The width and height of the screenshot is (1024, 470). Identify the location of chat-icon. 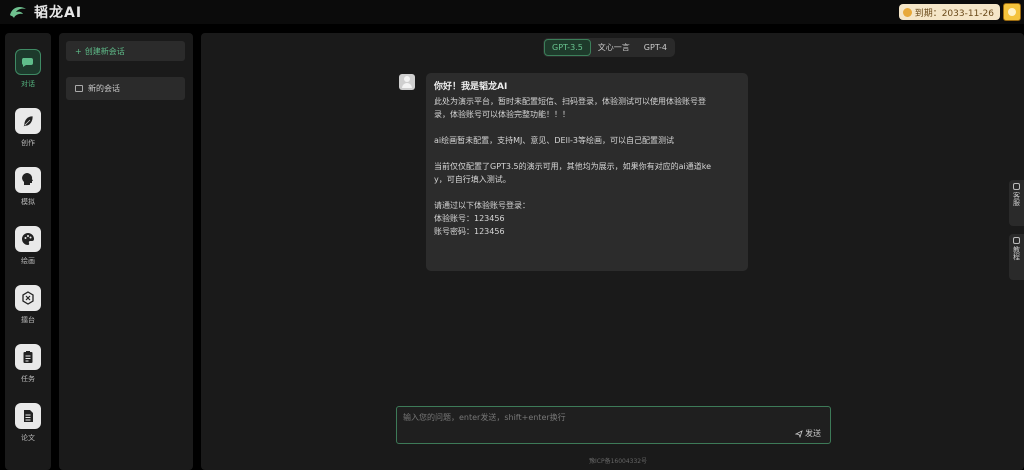
(79, 88).